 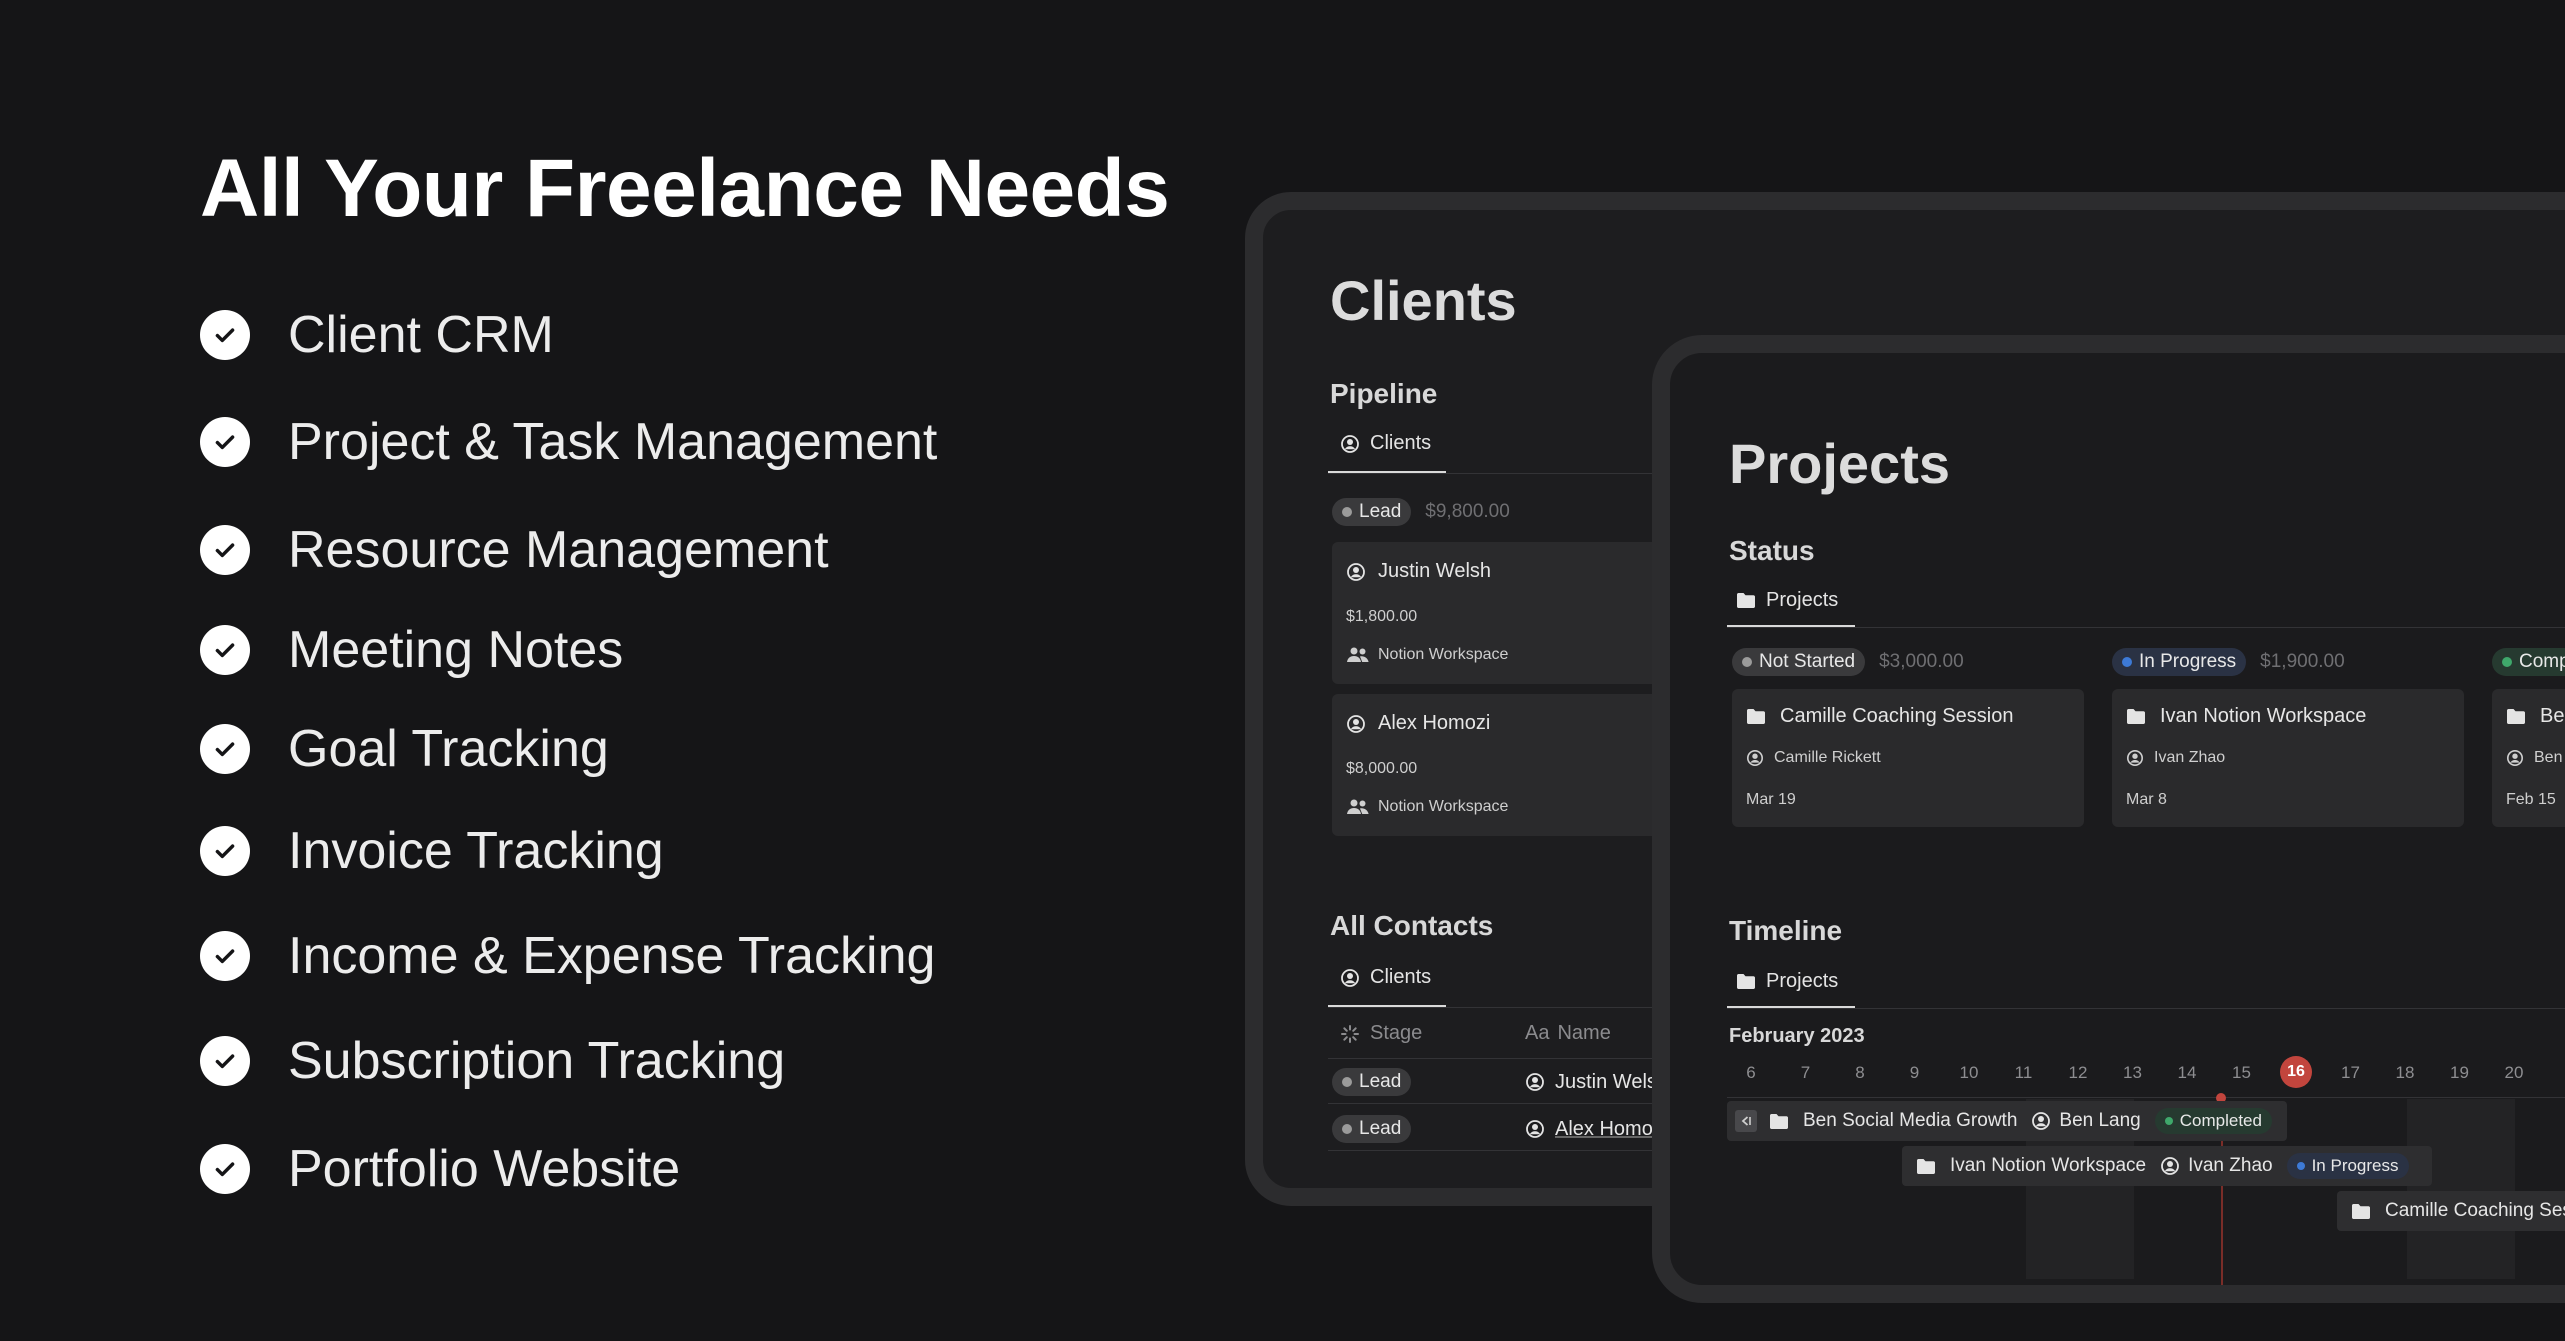 What do you see at coordinates (1434, 723) in the screenshot?
I see `client-name: Alex Homozi` at bounding box center [1434, 723].